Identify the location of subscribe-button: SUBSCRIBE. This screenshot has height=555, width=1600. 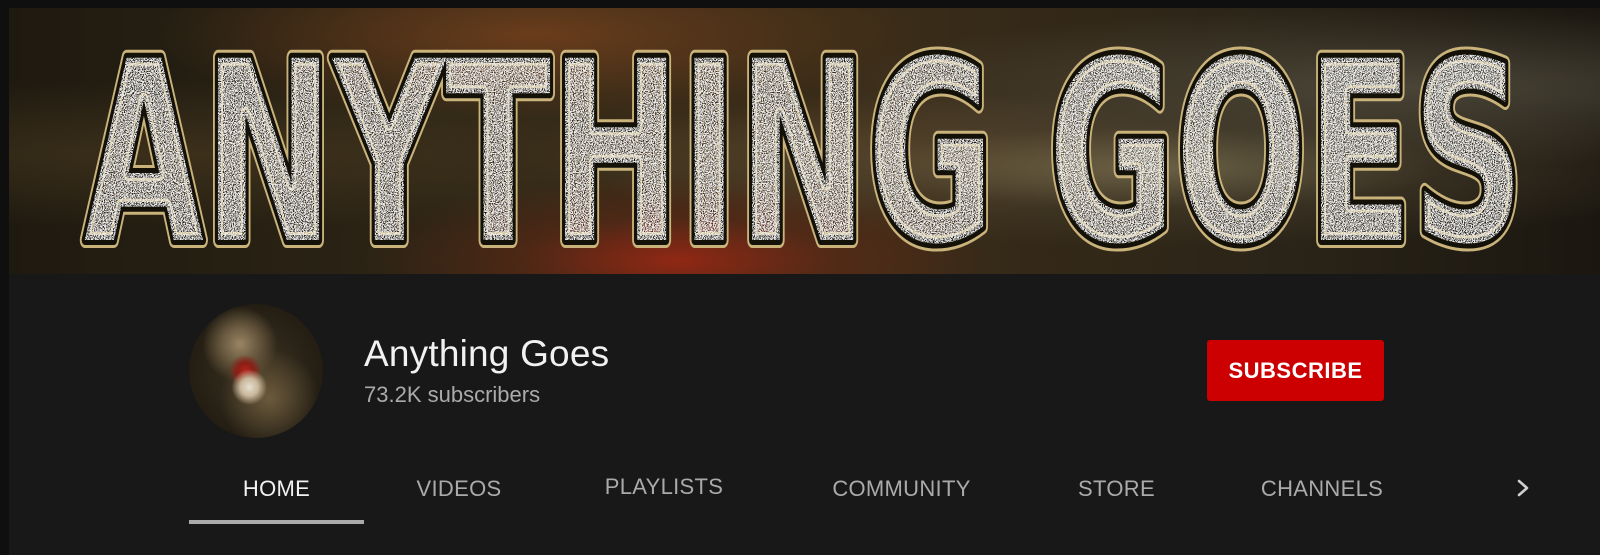
(1295, 370).